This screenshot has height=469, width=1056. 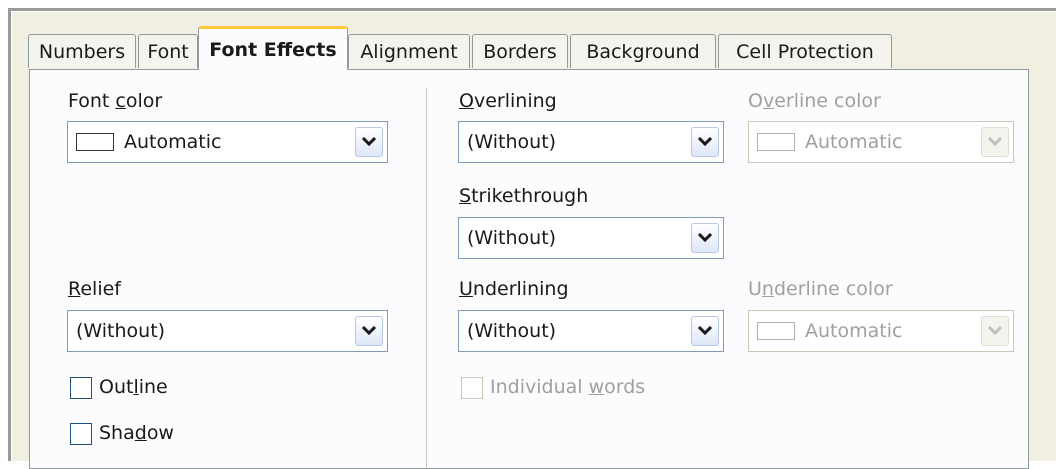 What do you see at coordinates (591, 238) in the screenshot?
I see `strikethrough-dropdown: (Without)` at bounding box center [591, 238].